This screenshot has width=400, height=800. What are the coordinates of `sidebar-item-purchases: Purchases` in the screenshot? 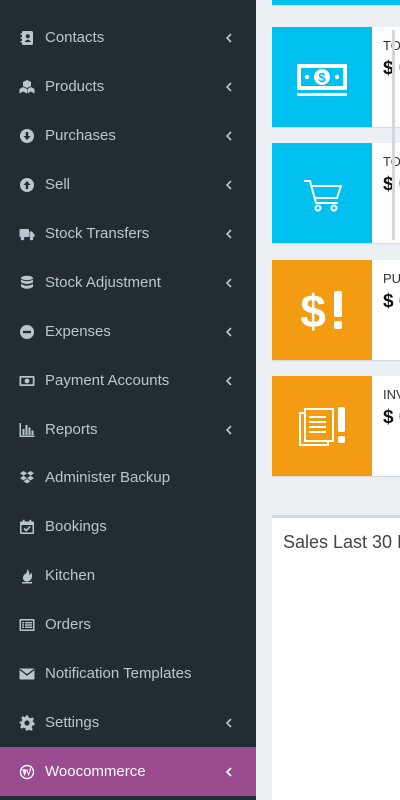 It's located at (128, 135).